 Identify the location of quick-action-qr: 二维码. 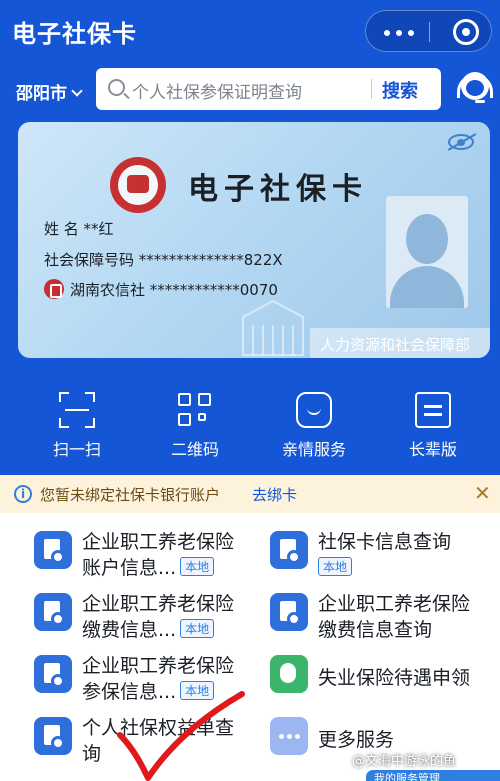
(195, 427).